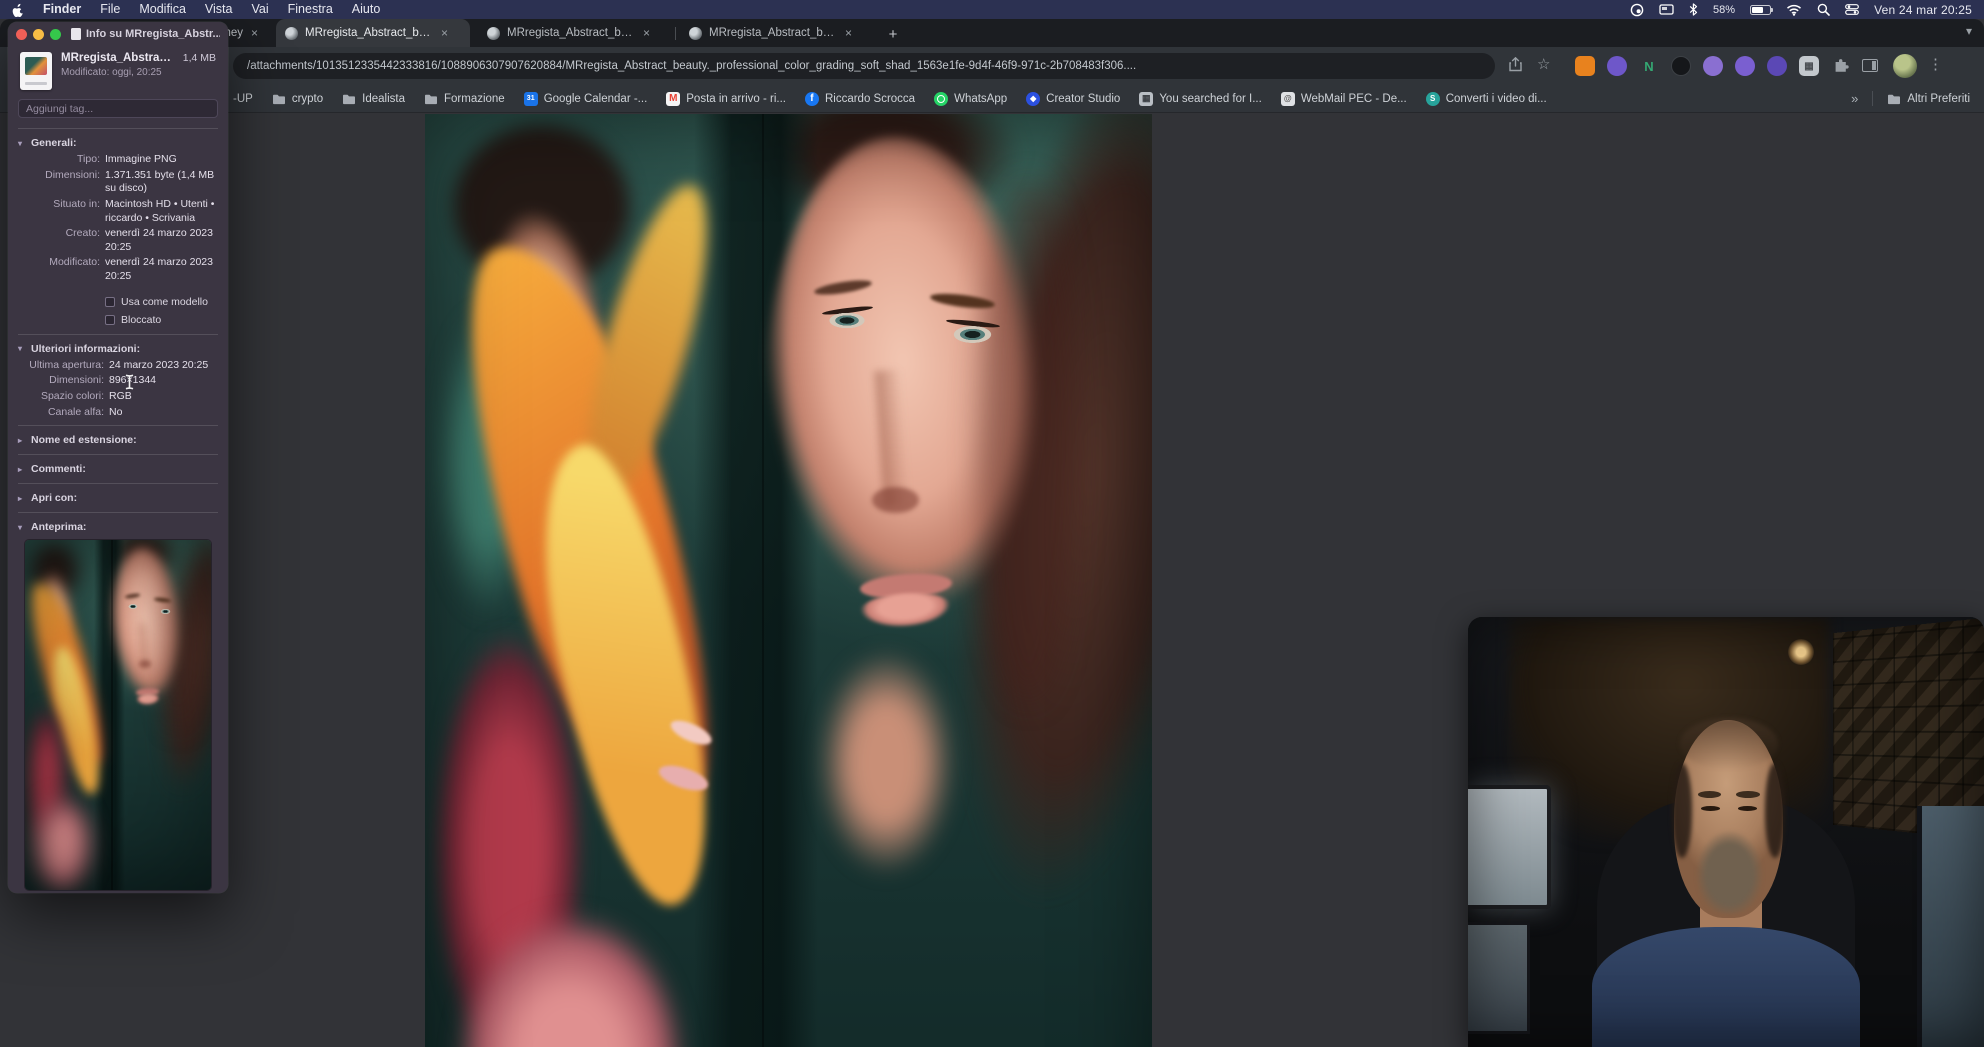 The width and height of the screenshot is (1984, 1047). What do you see at coordinates (160, 181) in the screenshot?
I see `row-value: 1.371.351 byte (1,4 MB su disco)` at bounding box center [160, 181].